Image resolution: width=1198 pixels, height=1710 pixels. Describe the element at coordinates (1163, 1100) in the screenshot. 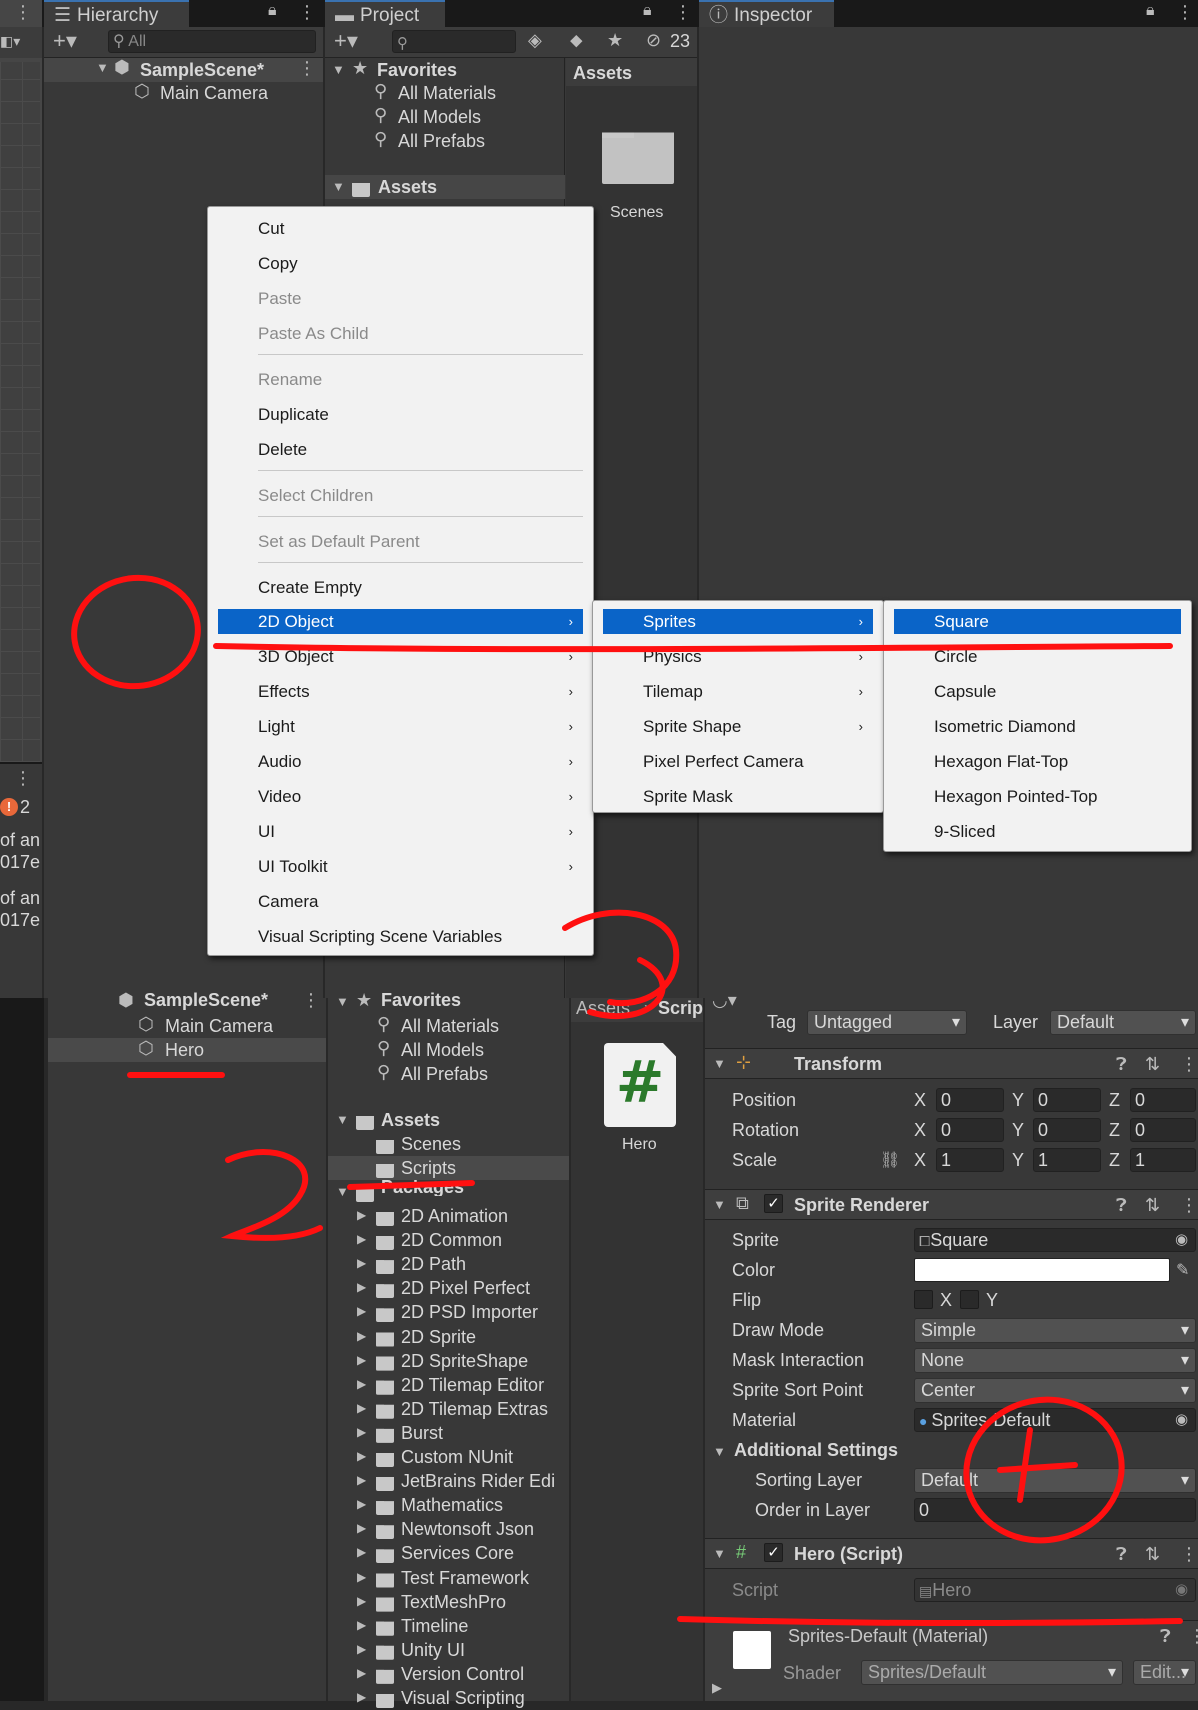

I see `position-z-field: 0` at that location.